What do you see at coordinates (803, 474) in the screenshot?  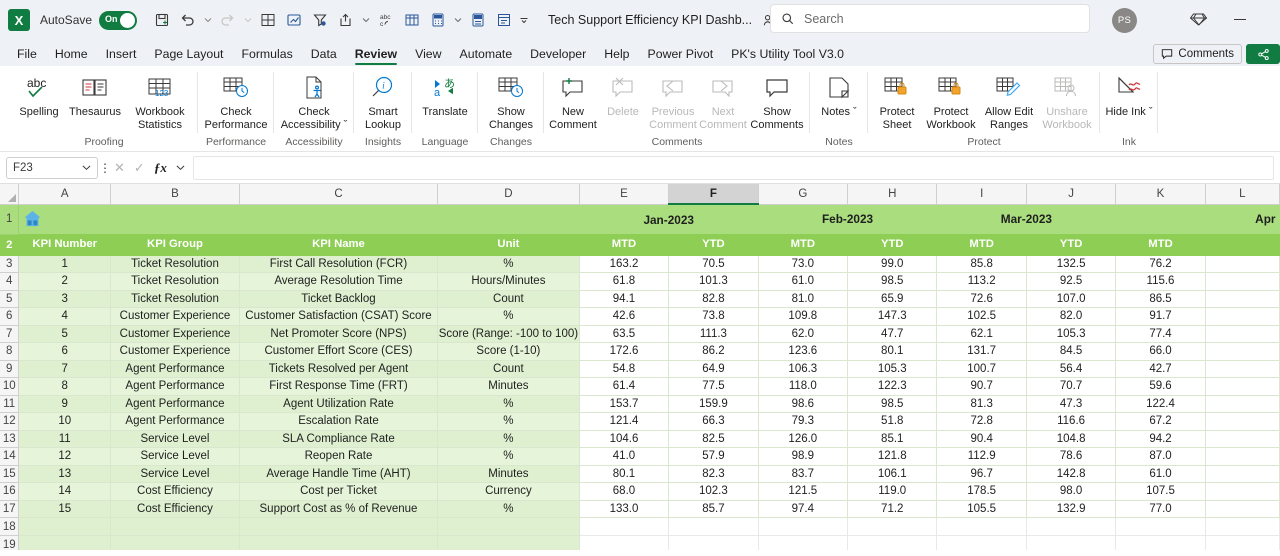 I see `cell-g15: 83.7` at bounding box center [803, 474].